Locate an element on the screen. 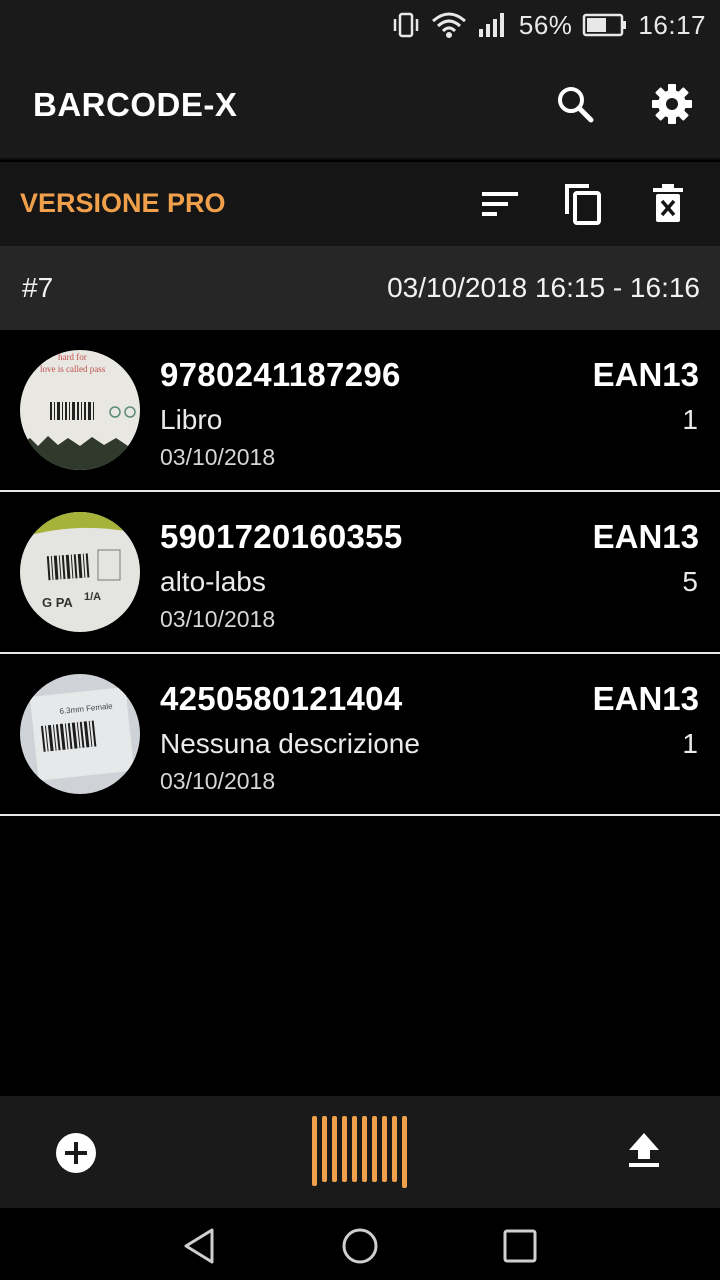  sort-button is located at coordinates (500, 204).